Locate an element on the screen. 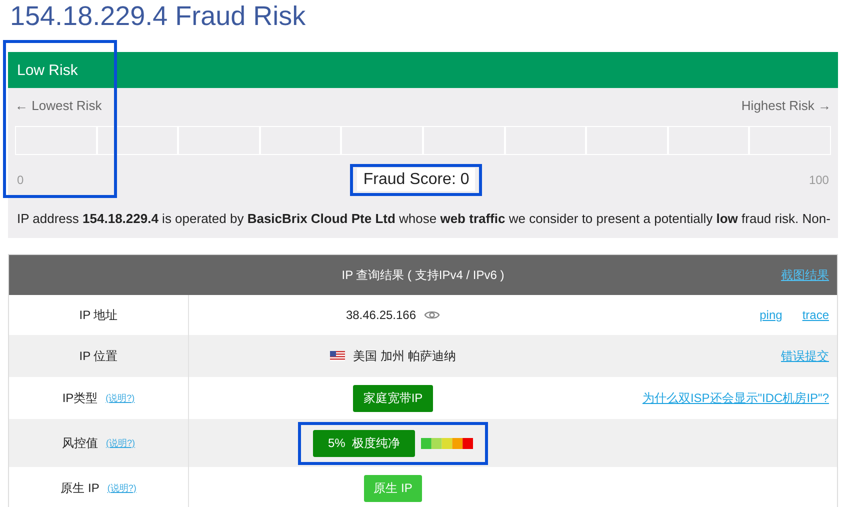 The width and height of the screenshot is (846, 507). row-label: 原生 IP is located at coordinates (80, 488).